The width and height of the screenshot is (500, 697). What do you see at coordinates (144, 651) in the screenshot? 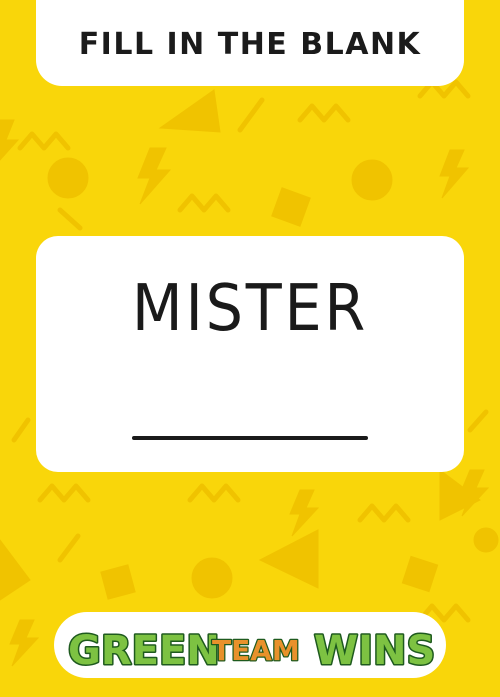
I see `logo-word-green: GREEN` at bounding box center [144, 651].